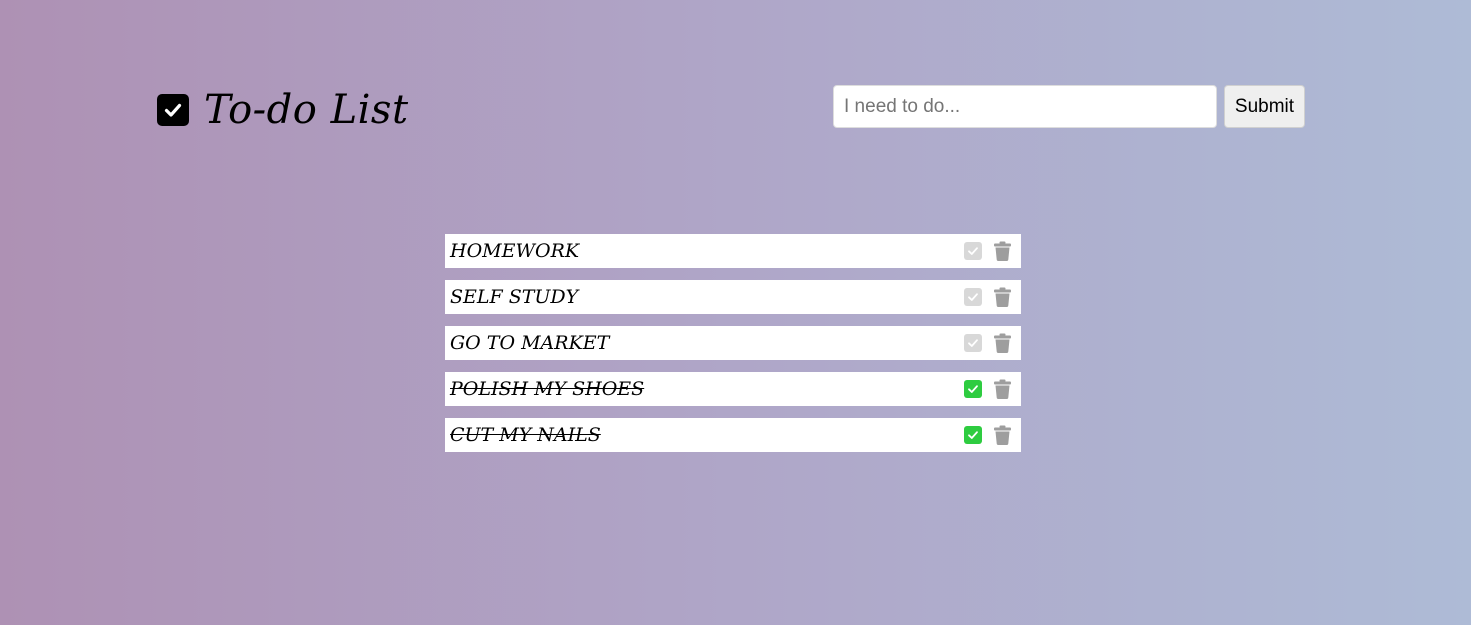  What do you see at coordinates (525, 435) in the screenshot?
I see `todo-text: CUT MY NAILS` at bounding box center [525, 435].